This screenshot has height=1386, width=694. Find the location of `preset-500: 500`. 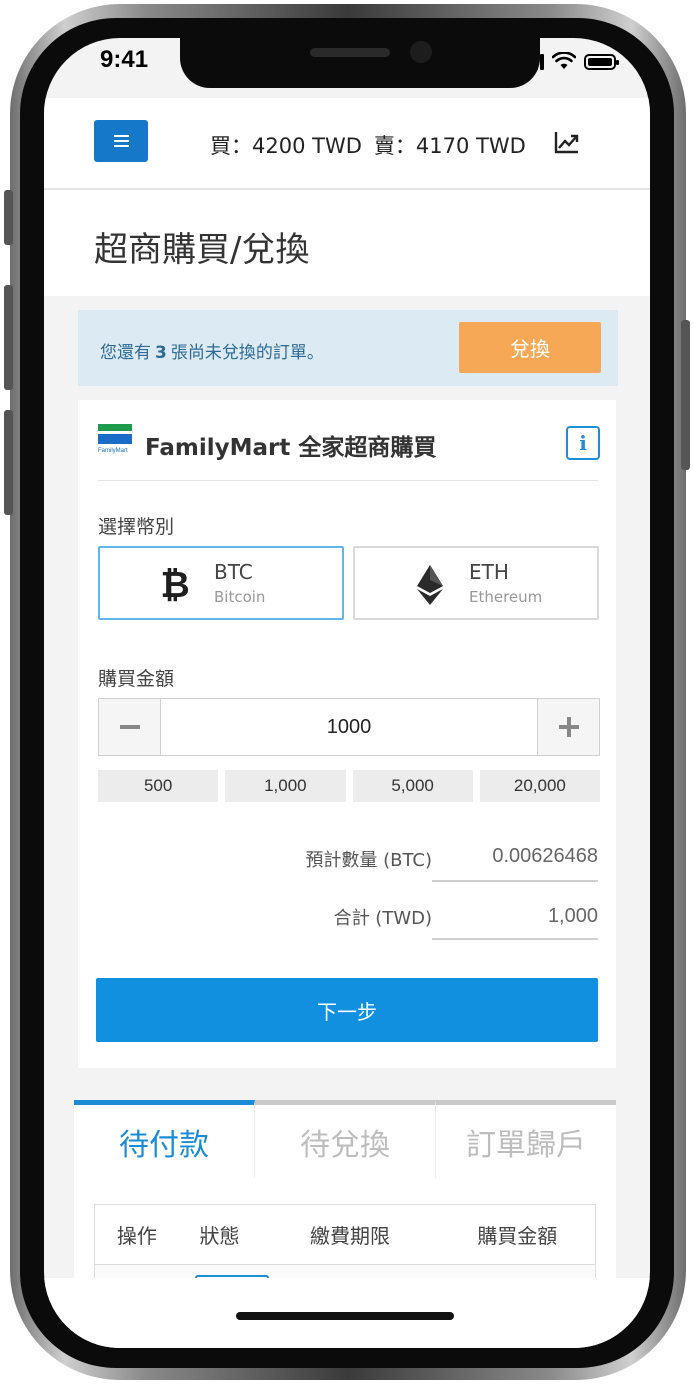

preset-500: 500 is located at coordinates (158, 786).